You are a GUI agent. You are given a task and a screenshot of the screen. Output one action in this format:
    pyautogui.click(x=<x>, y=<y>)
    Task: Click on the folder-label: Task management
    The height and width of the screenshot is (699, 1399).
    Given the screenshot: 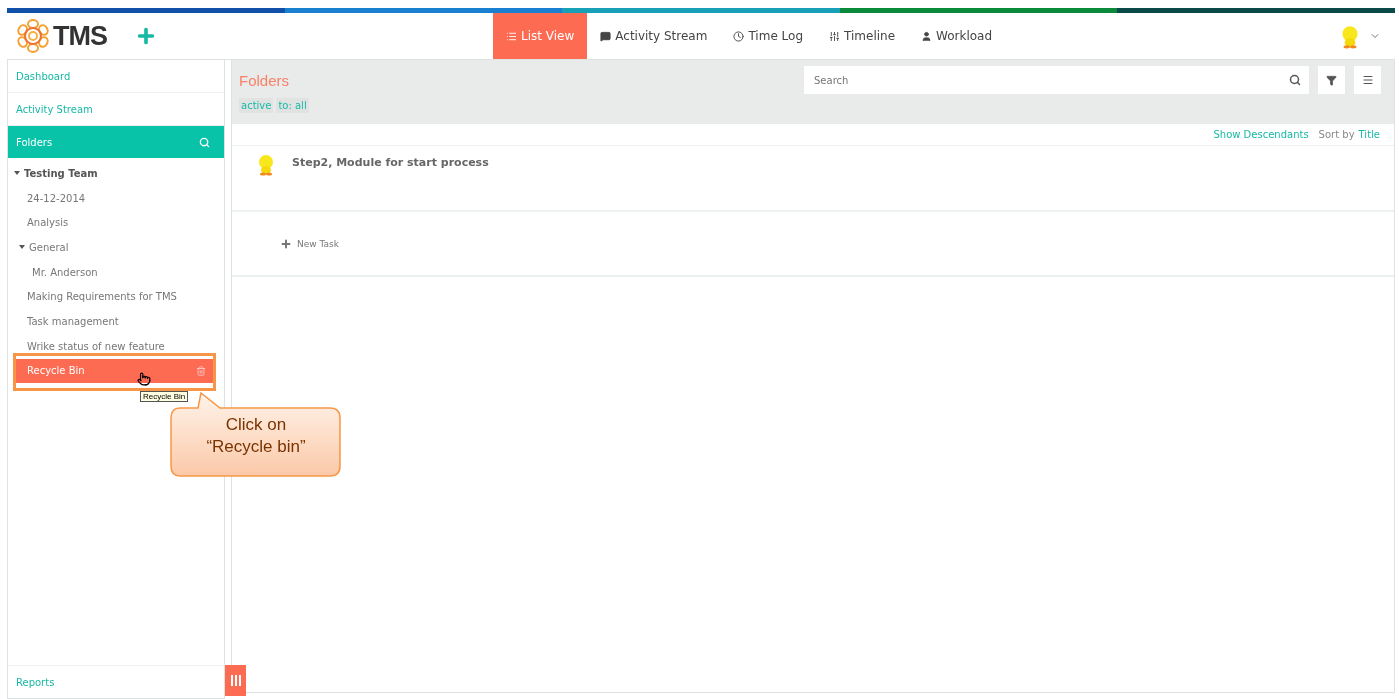 What is the action you would take?
    pyautogui.click(x=73, y=321)
    